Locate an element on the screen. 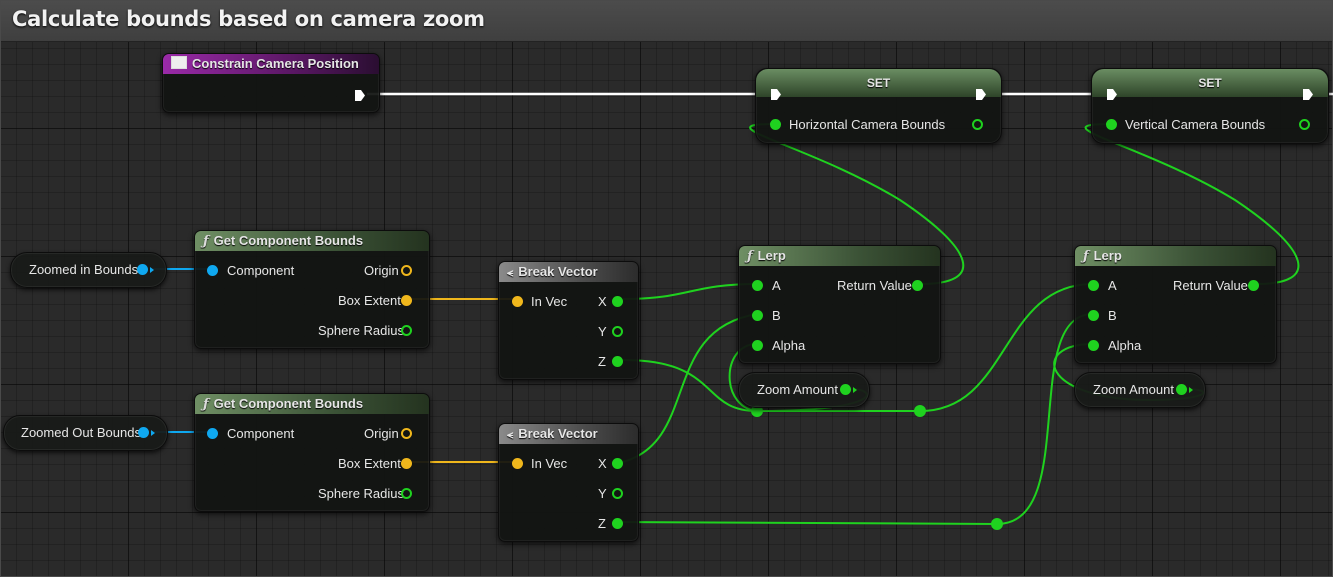 The height and width of the screenshot is (577, 1333). horizontal-bounds-input-pin is located at coordinates (775, 124).